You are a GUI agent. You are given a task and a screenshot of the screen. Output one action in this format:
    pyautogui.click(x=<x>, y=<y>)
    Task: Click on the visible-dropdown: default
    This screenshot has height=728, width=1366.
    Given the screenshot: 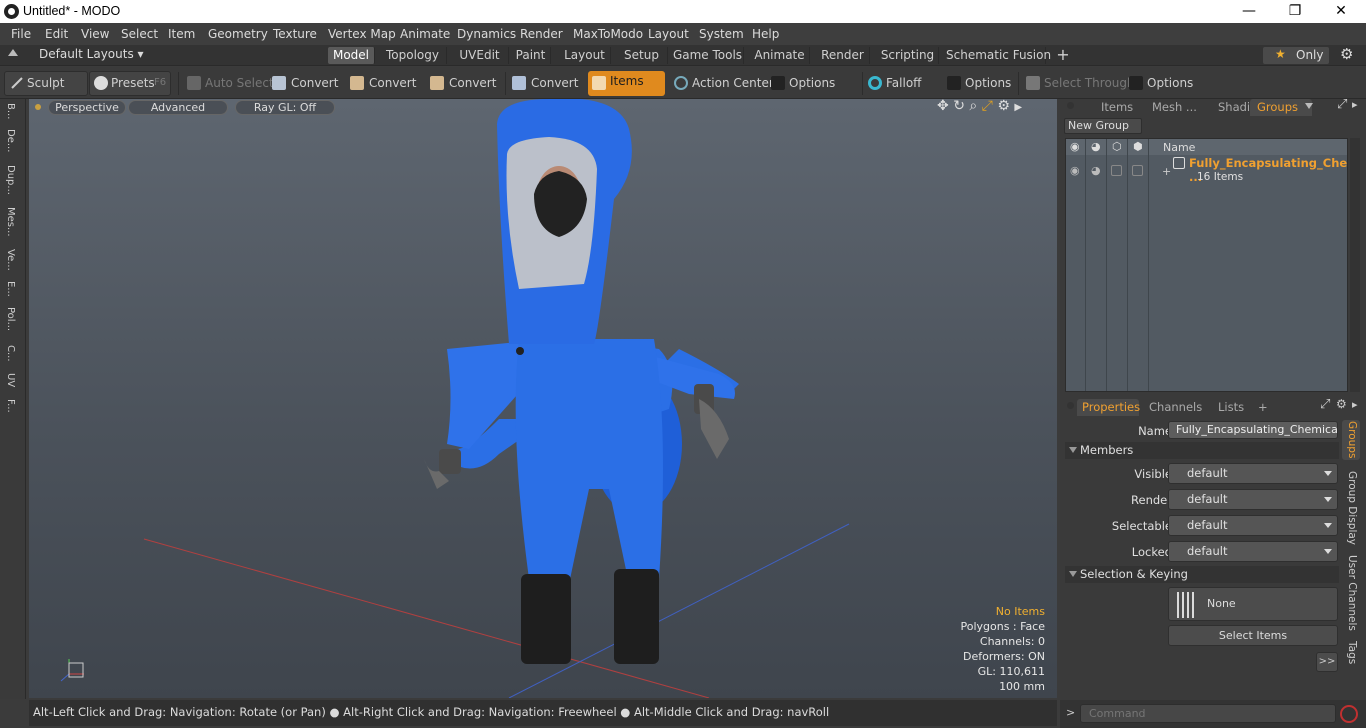 What is the action you would take?
    pyautogui.click(x=1253, y=473)
    